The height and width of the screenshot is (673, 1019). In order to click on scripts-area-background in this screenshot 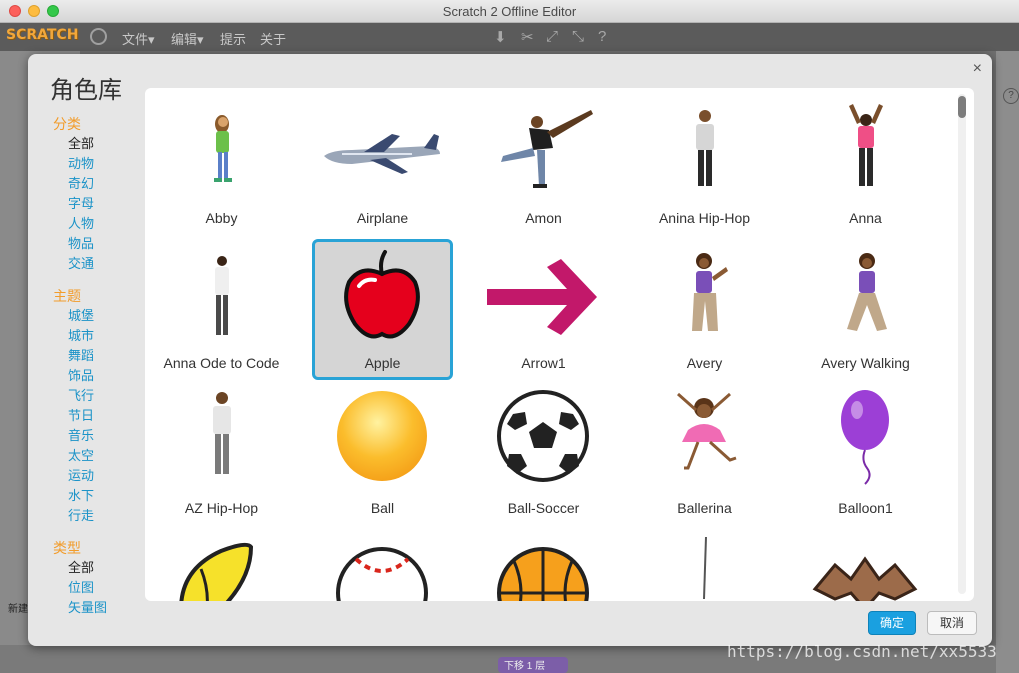, I will do `click(1007, 362)`.